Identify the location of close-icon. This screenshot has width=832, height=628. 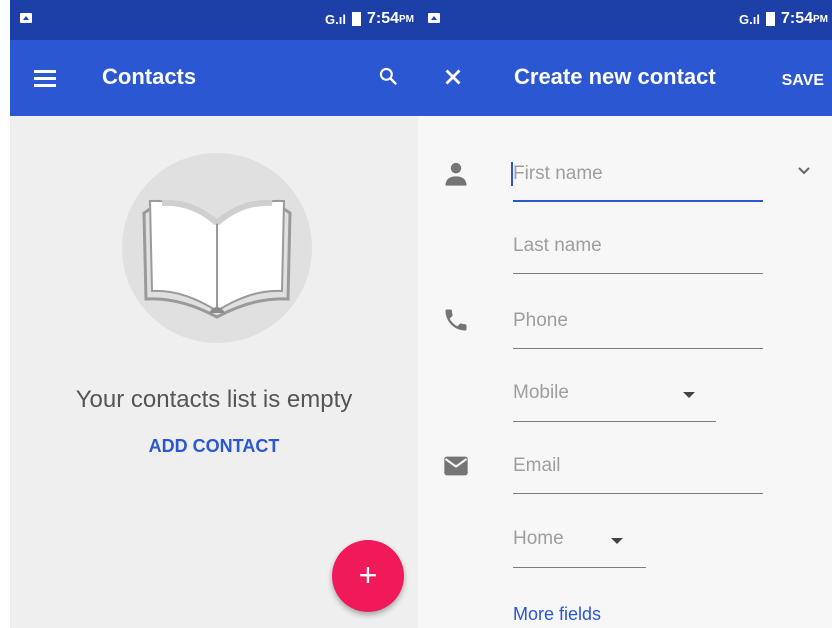
(453, 77).